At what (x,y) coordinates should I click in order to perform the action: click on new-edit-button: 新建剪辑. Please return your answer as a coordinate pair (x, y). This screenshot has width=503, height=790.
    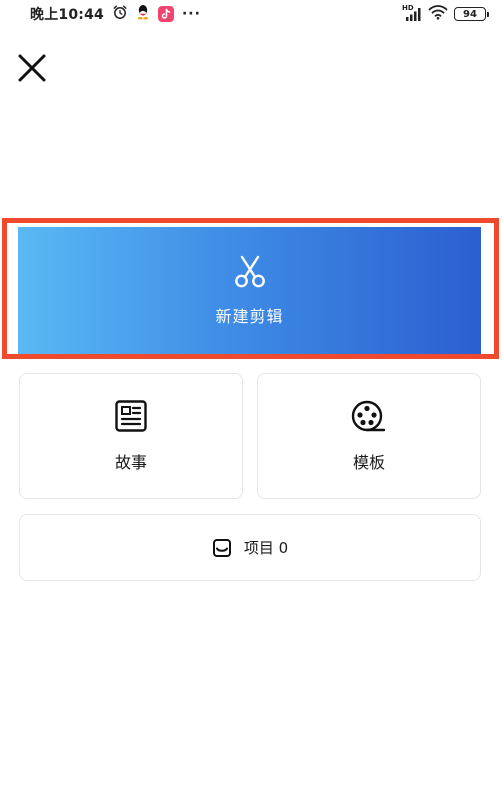
    Looking at the image, I should click on (249, 290).